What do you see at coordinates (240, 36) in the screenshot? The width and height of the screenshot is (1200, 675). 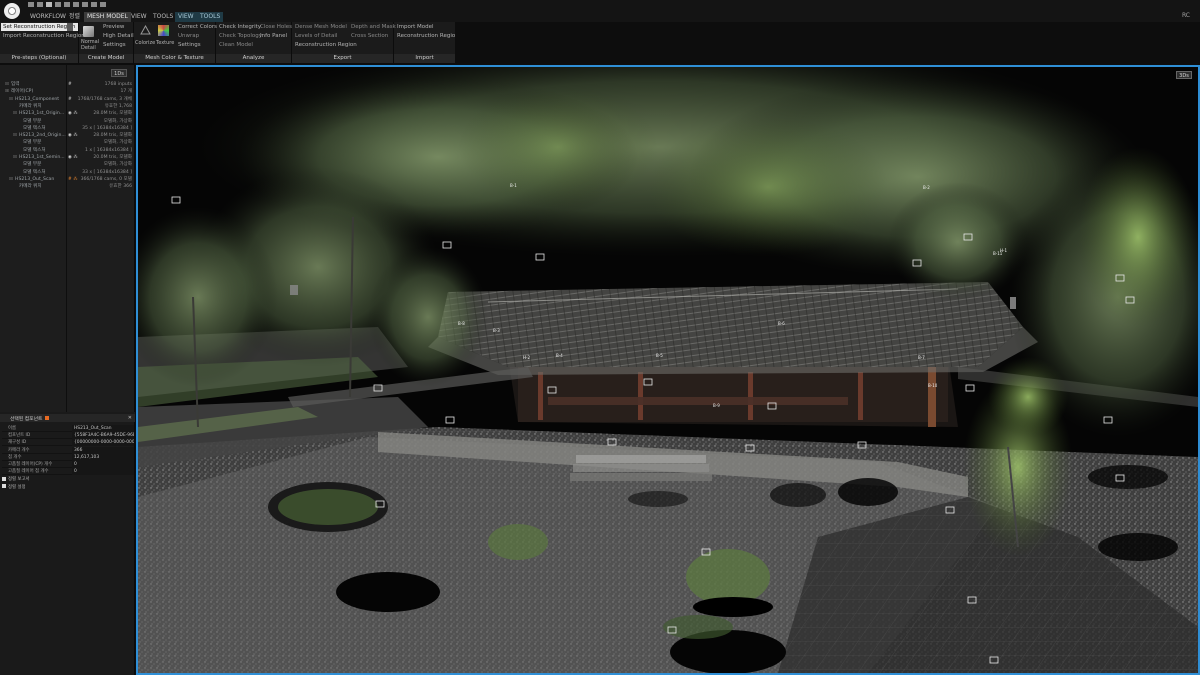 I see `check-topology-button: Check Topology` at bounding box center [240, 36].